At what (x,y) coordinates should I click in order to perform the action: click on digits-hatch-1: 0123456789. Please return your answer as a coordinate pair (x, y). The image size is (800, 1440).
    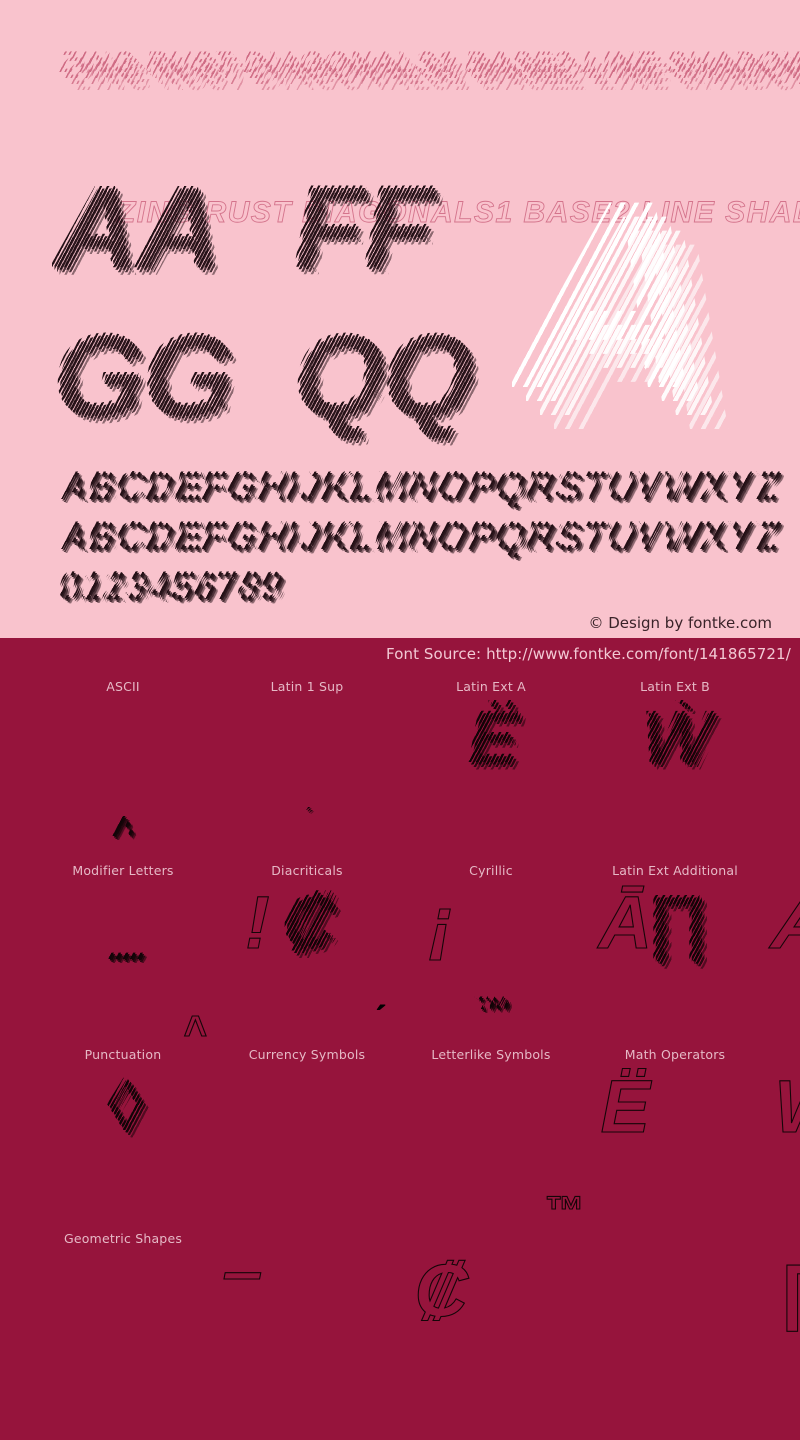
    Looking at the image, I should click on (205, 602).